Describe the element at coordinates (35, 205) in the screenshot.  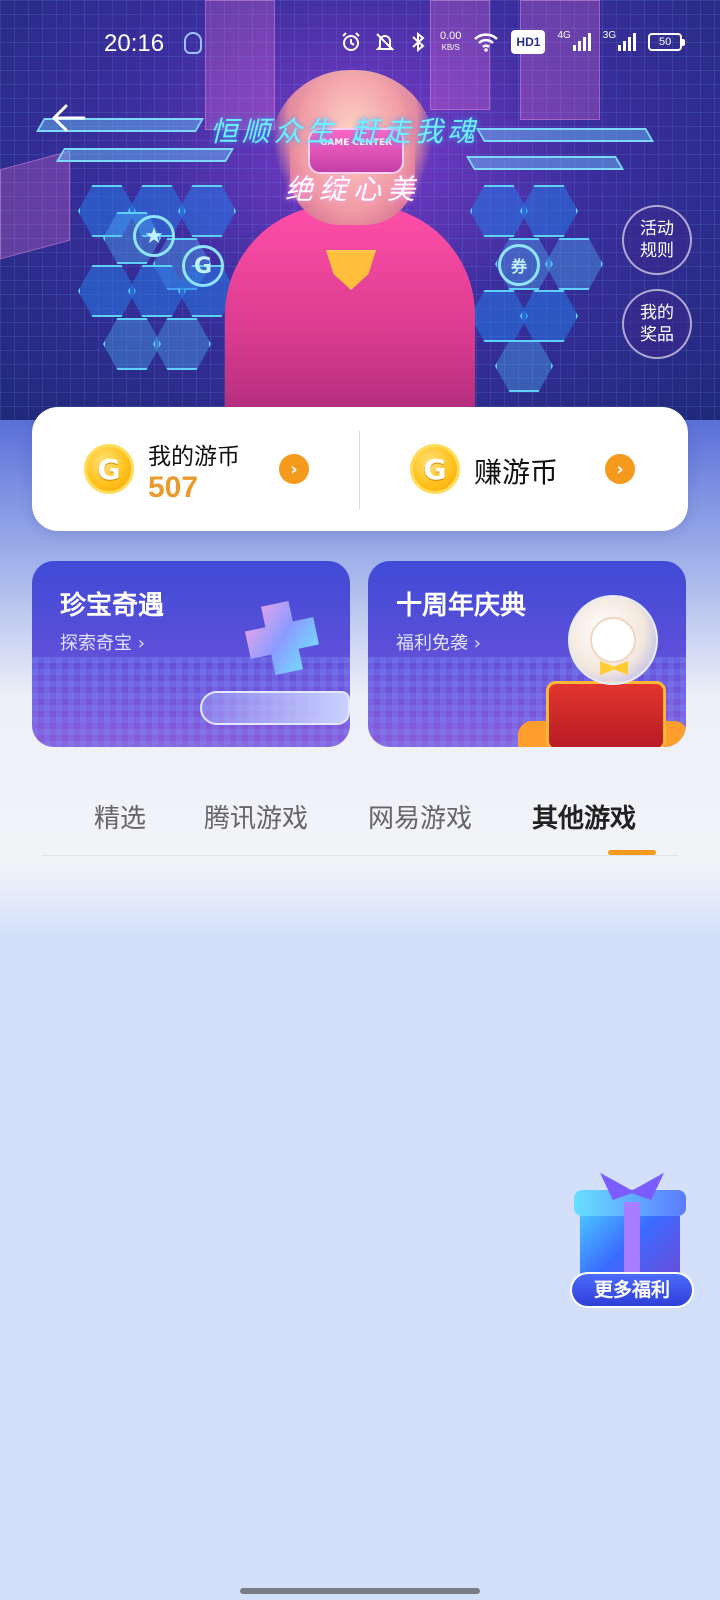
I see `hero-building` at that location.